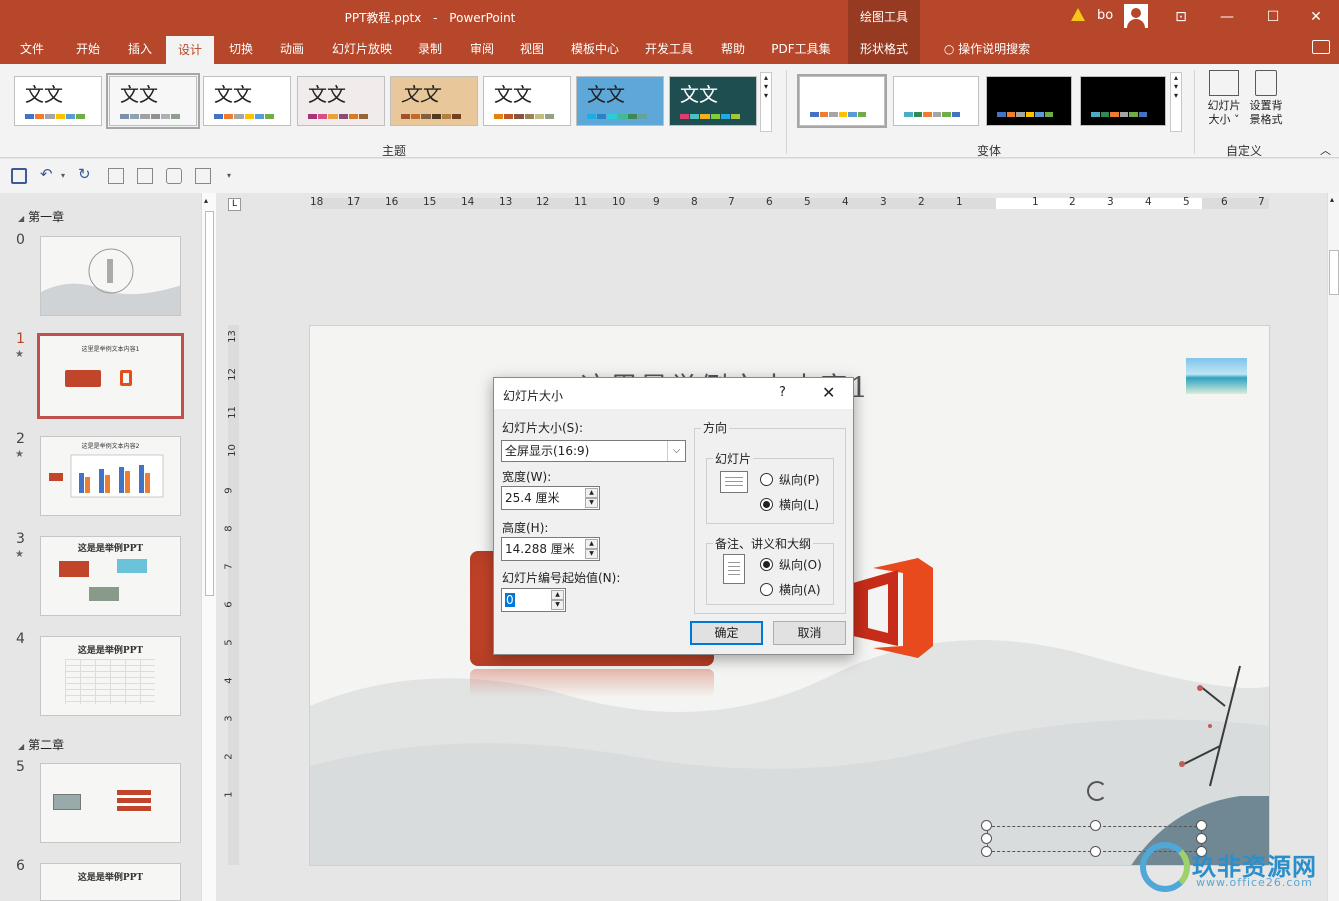 The image size is (1339, 901). I want to click on landscape-photo, so click(1216, 376).